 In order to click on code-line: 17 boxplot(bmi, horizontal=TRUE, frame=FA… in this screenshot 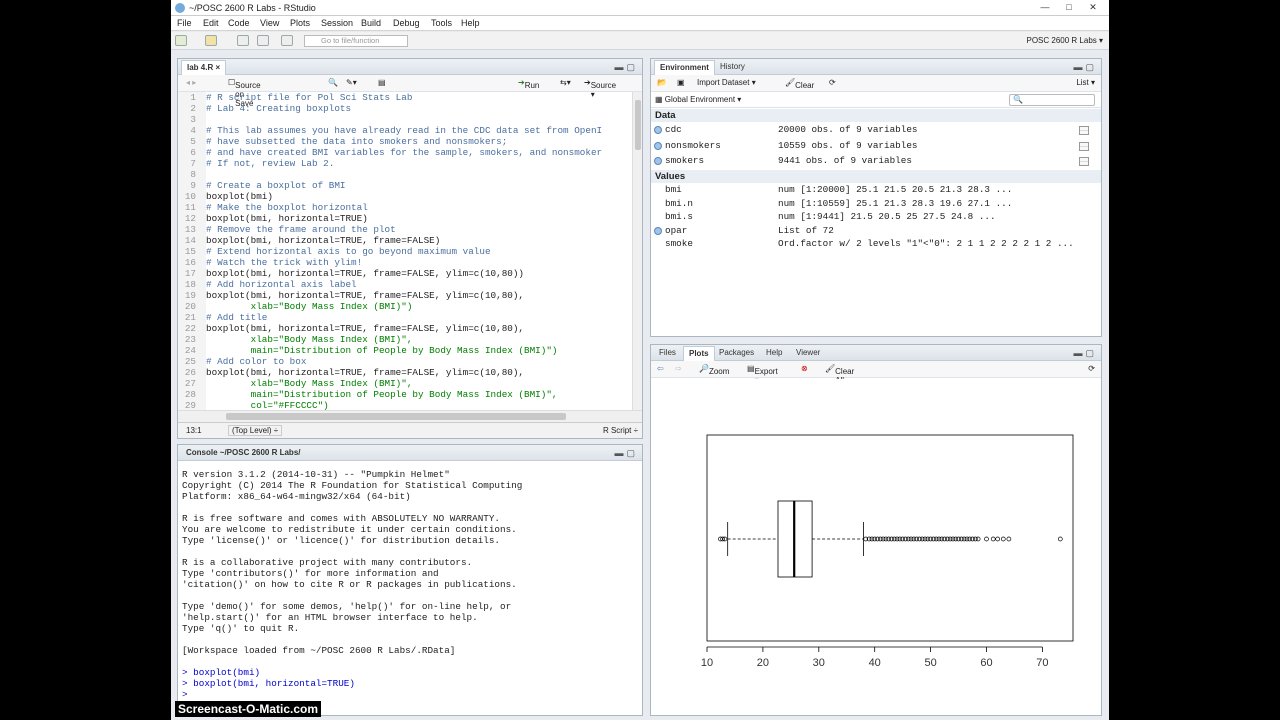, I will do `click(405, 273)`.